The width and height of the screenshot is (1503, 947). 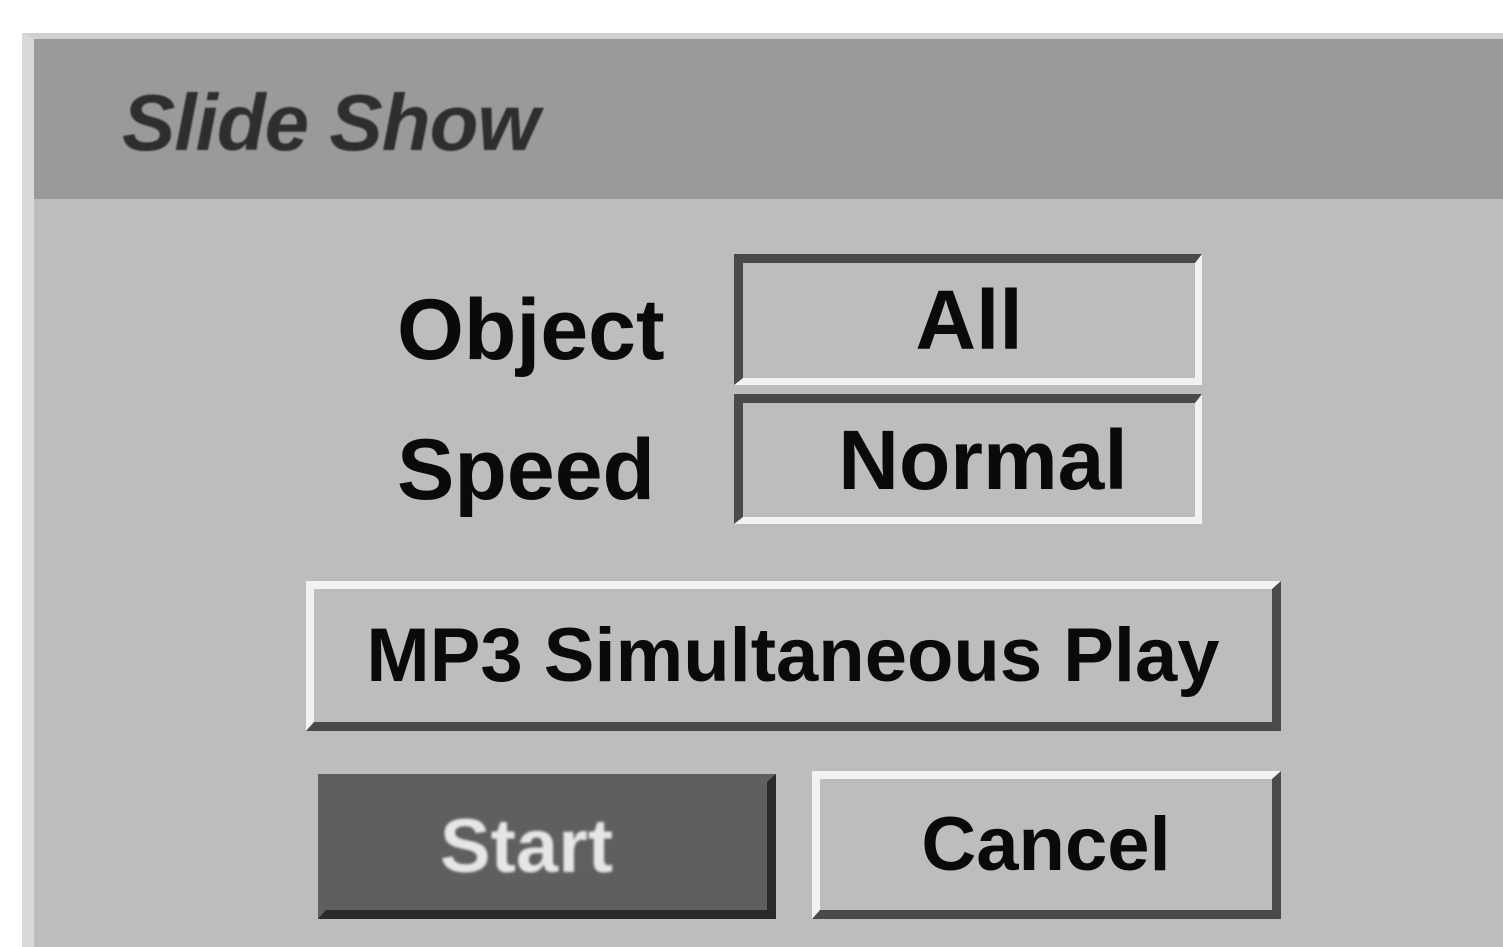 I want to click on start-button: Start, so click(x=547, y=846).